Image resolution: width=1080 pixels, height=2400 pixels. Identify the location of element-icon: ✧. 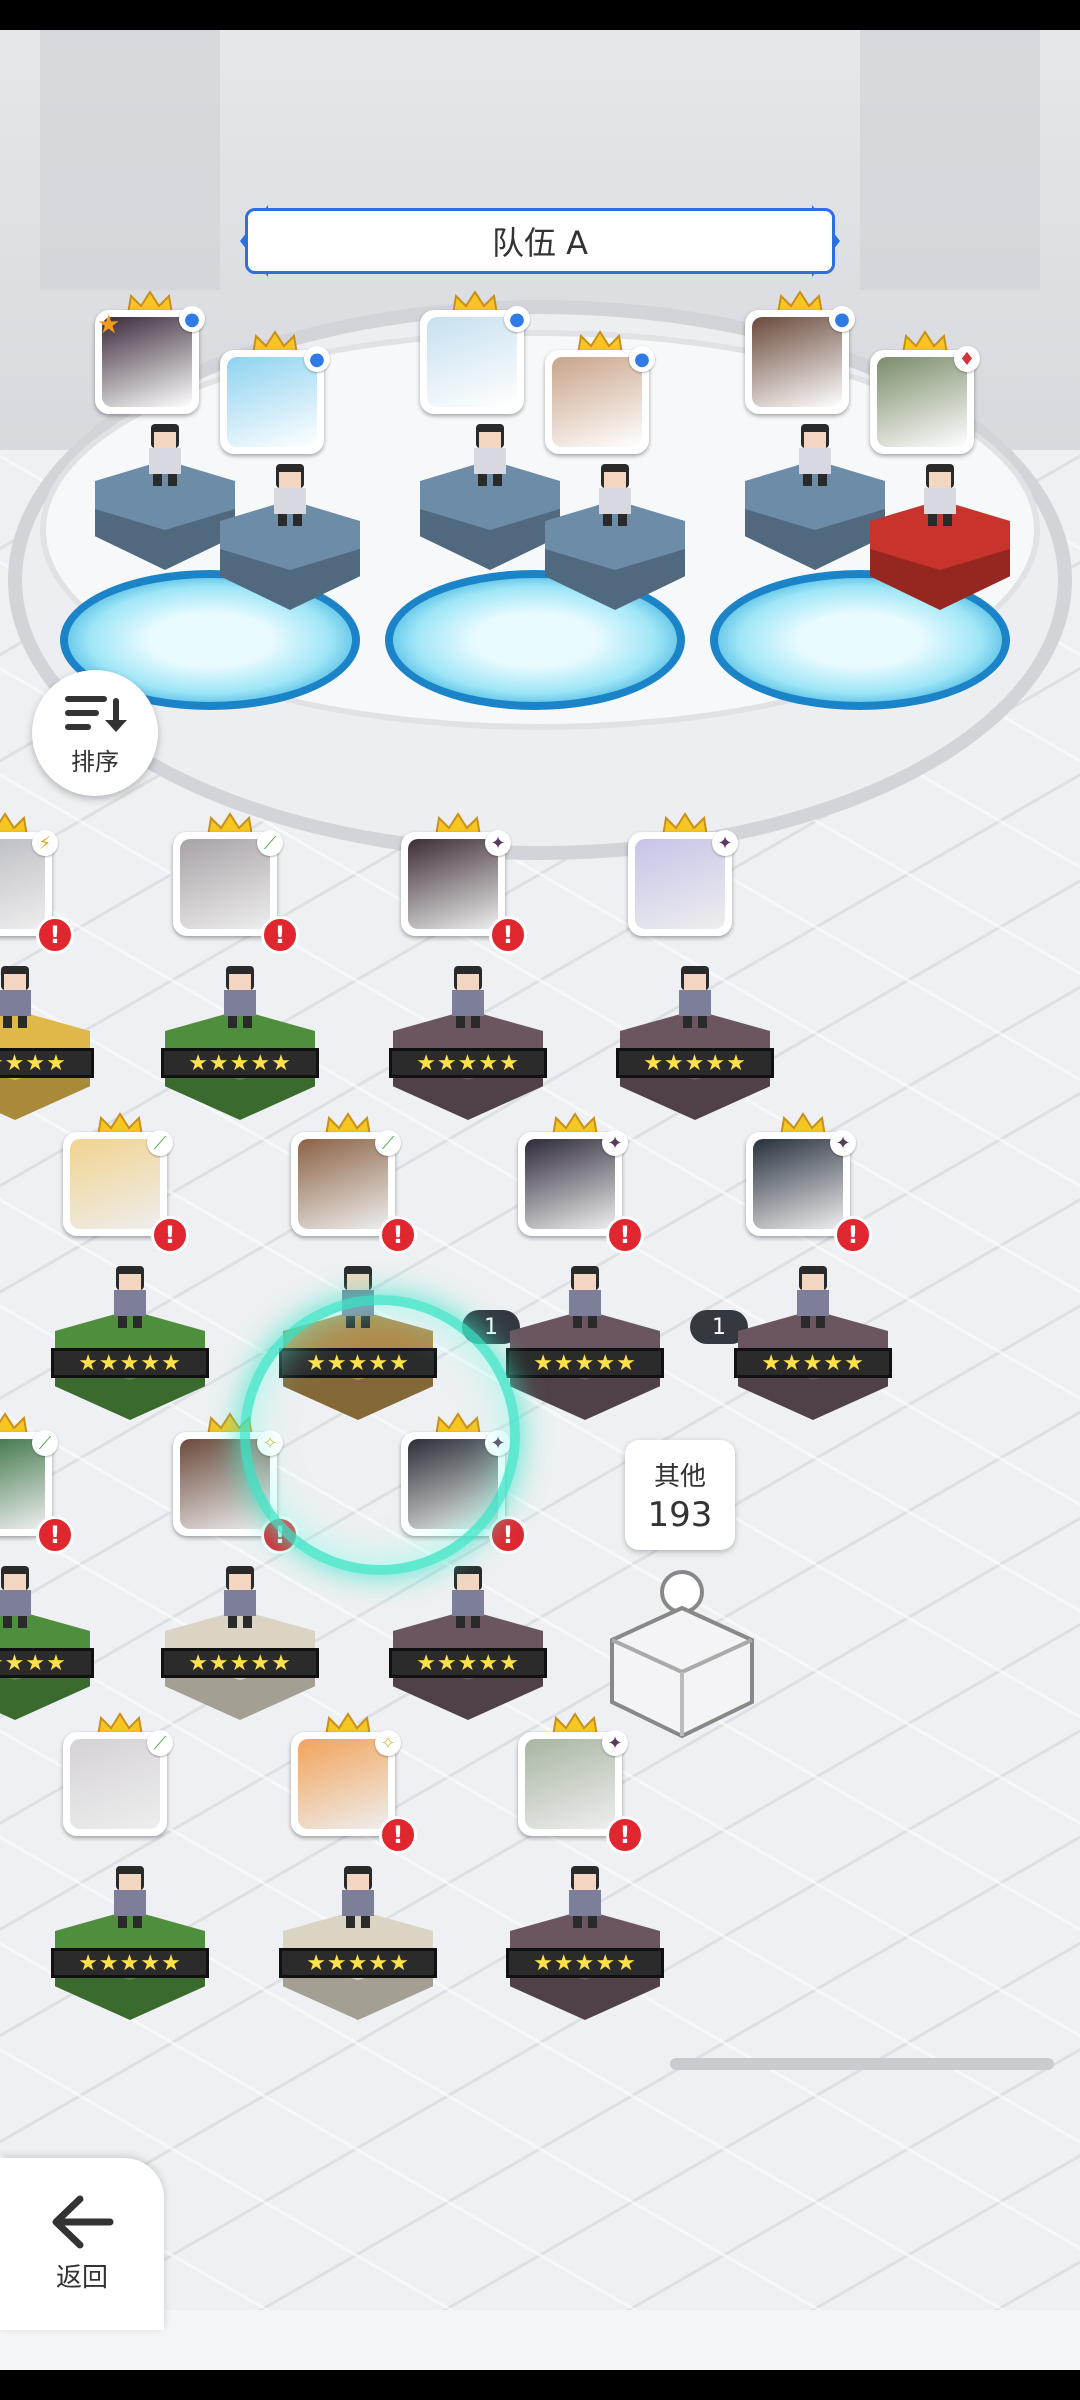
(388, 1743).